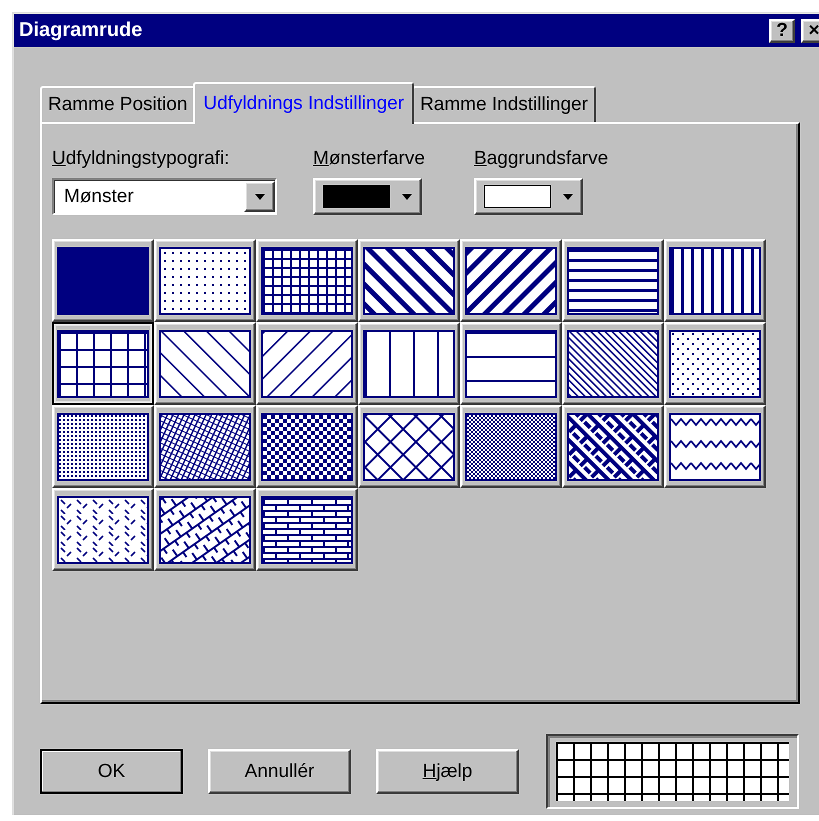 The image size is (819, 821). Describe the element at coordinates (504, 104) in the screenshot. I see `tab: Ramme Indstillinger` at that location.